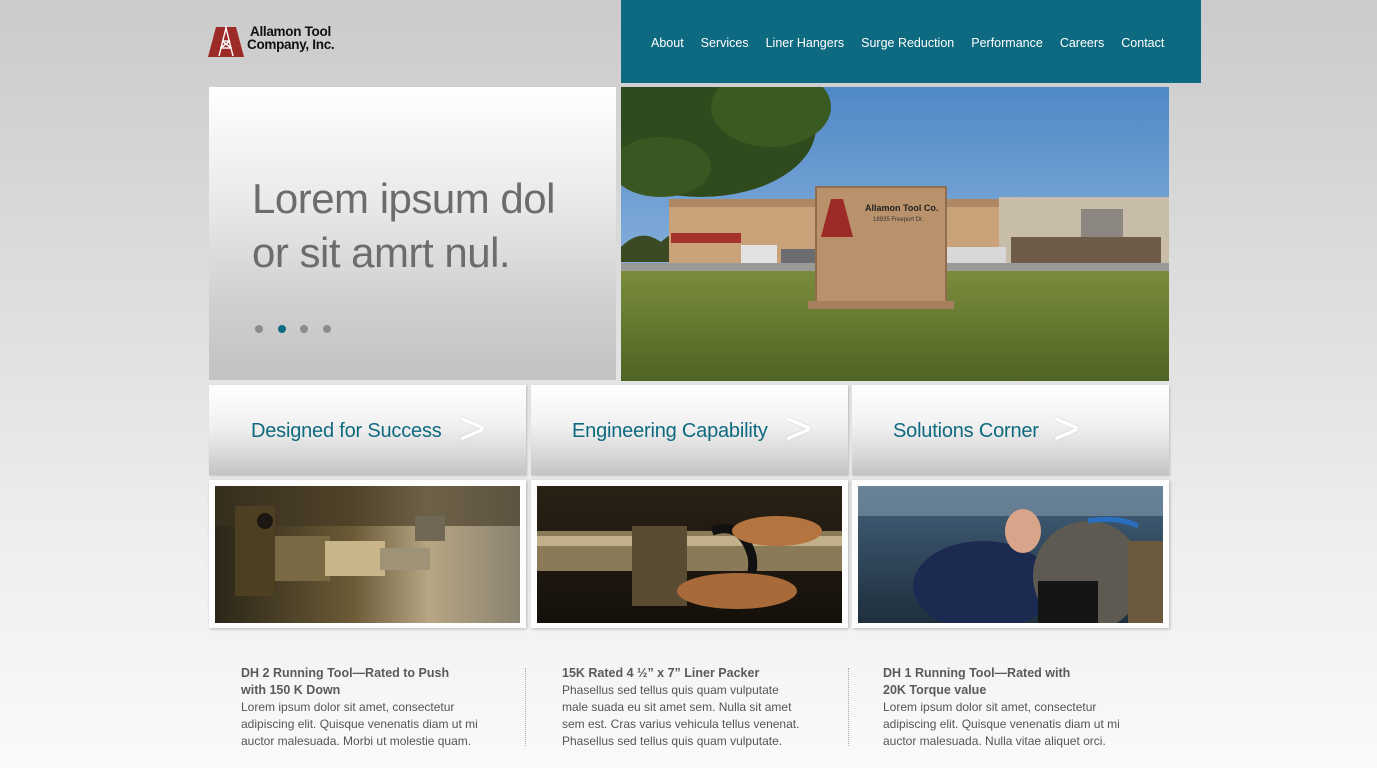  Describe the element at coordinates (291, 690) in the screenshot. I see `column-heading-line2: with 150 K Down` at that location.